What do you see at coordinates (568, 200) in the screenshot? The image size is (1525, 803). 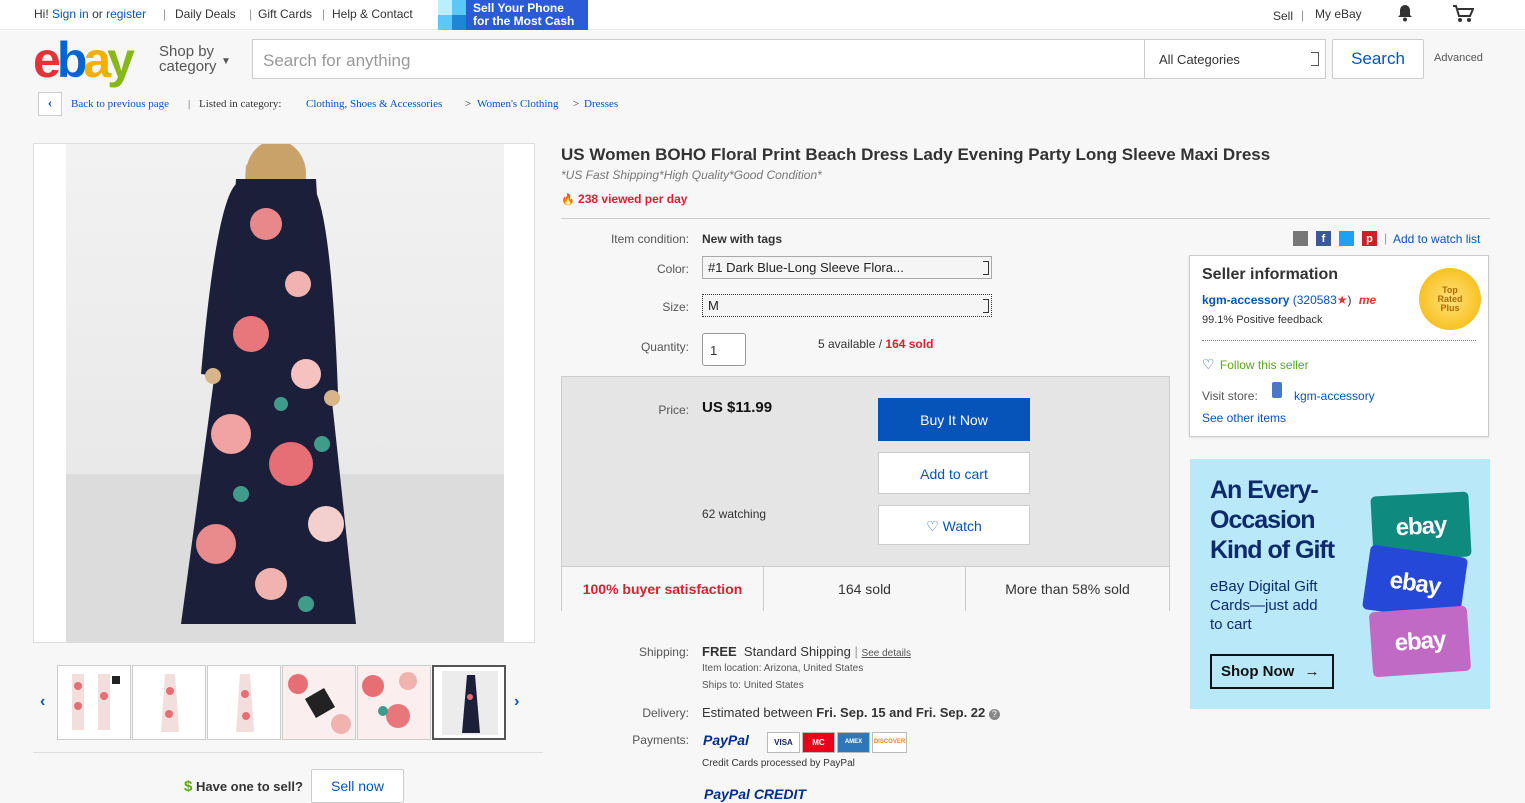 I see `fire-icon: 🔥` at bounding box center [568, 200].